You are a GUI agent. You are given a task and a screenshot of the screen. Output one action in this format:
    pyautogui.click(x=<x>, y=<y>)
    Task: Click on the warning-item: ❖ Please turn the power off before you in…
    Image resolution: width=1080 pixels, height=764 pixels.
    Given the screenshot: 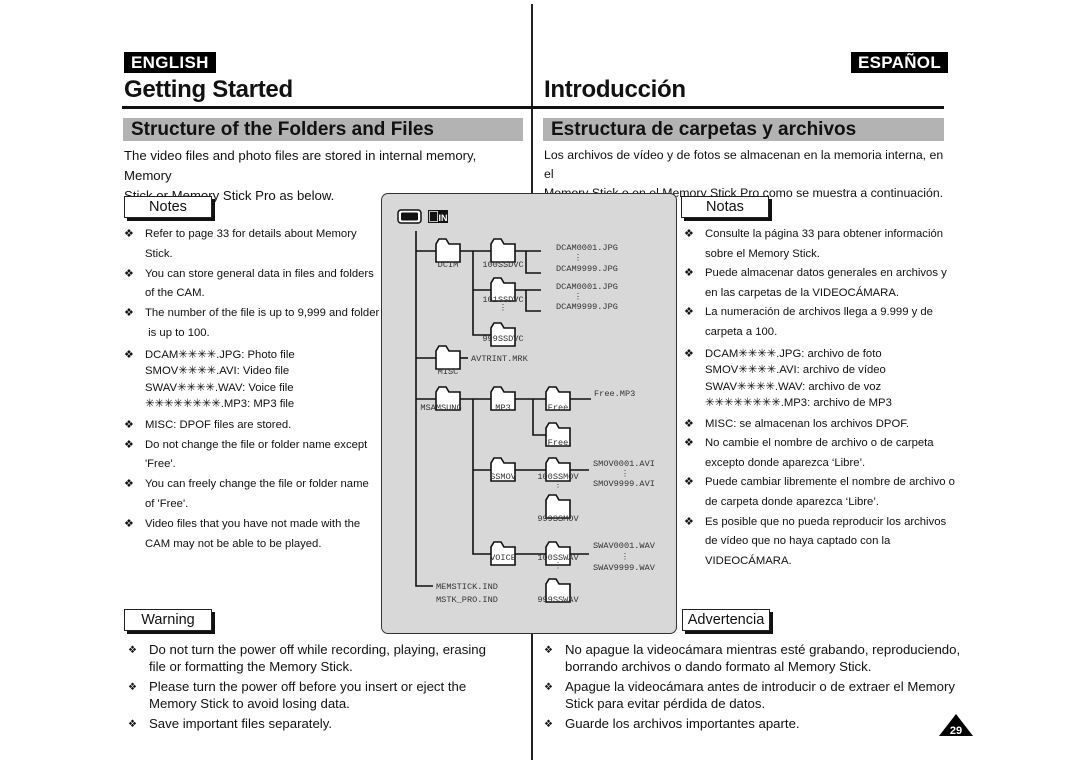 What is the action you would take?
    pyautogui.click(x=297, y=695)
    